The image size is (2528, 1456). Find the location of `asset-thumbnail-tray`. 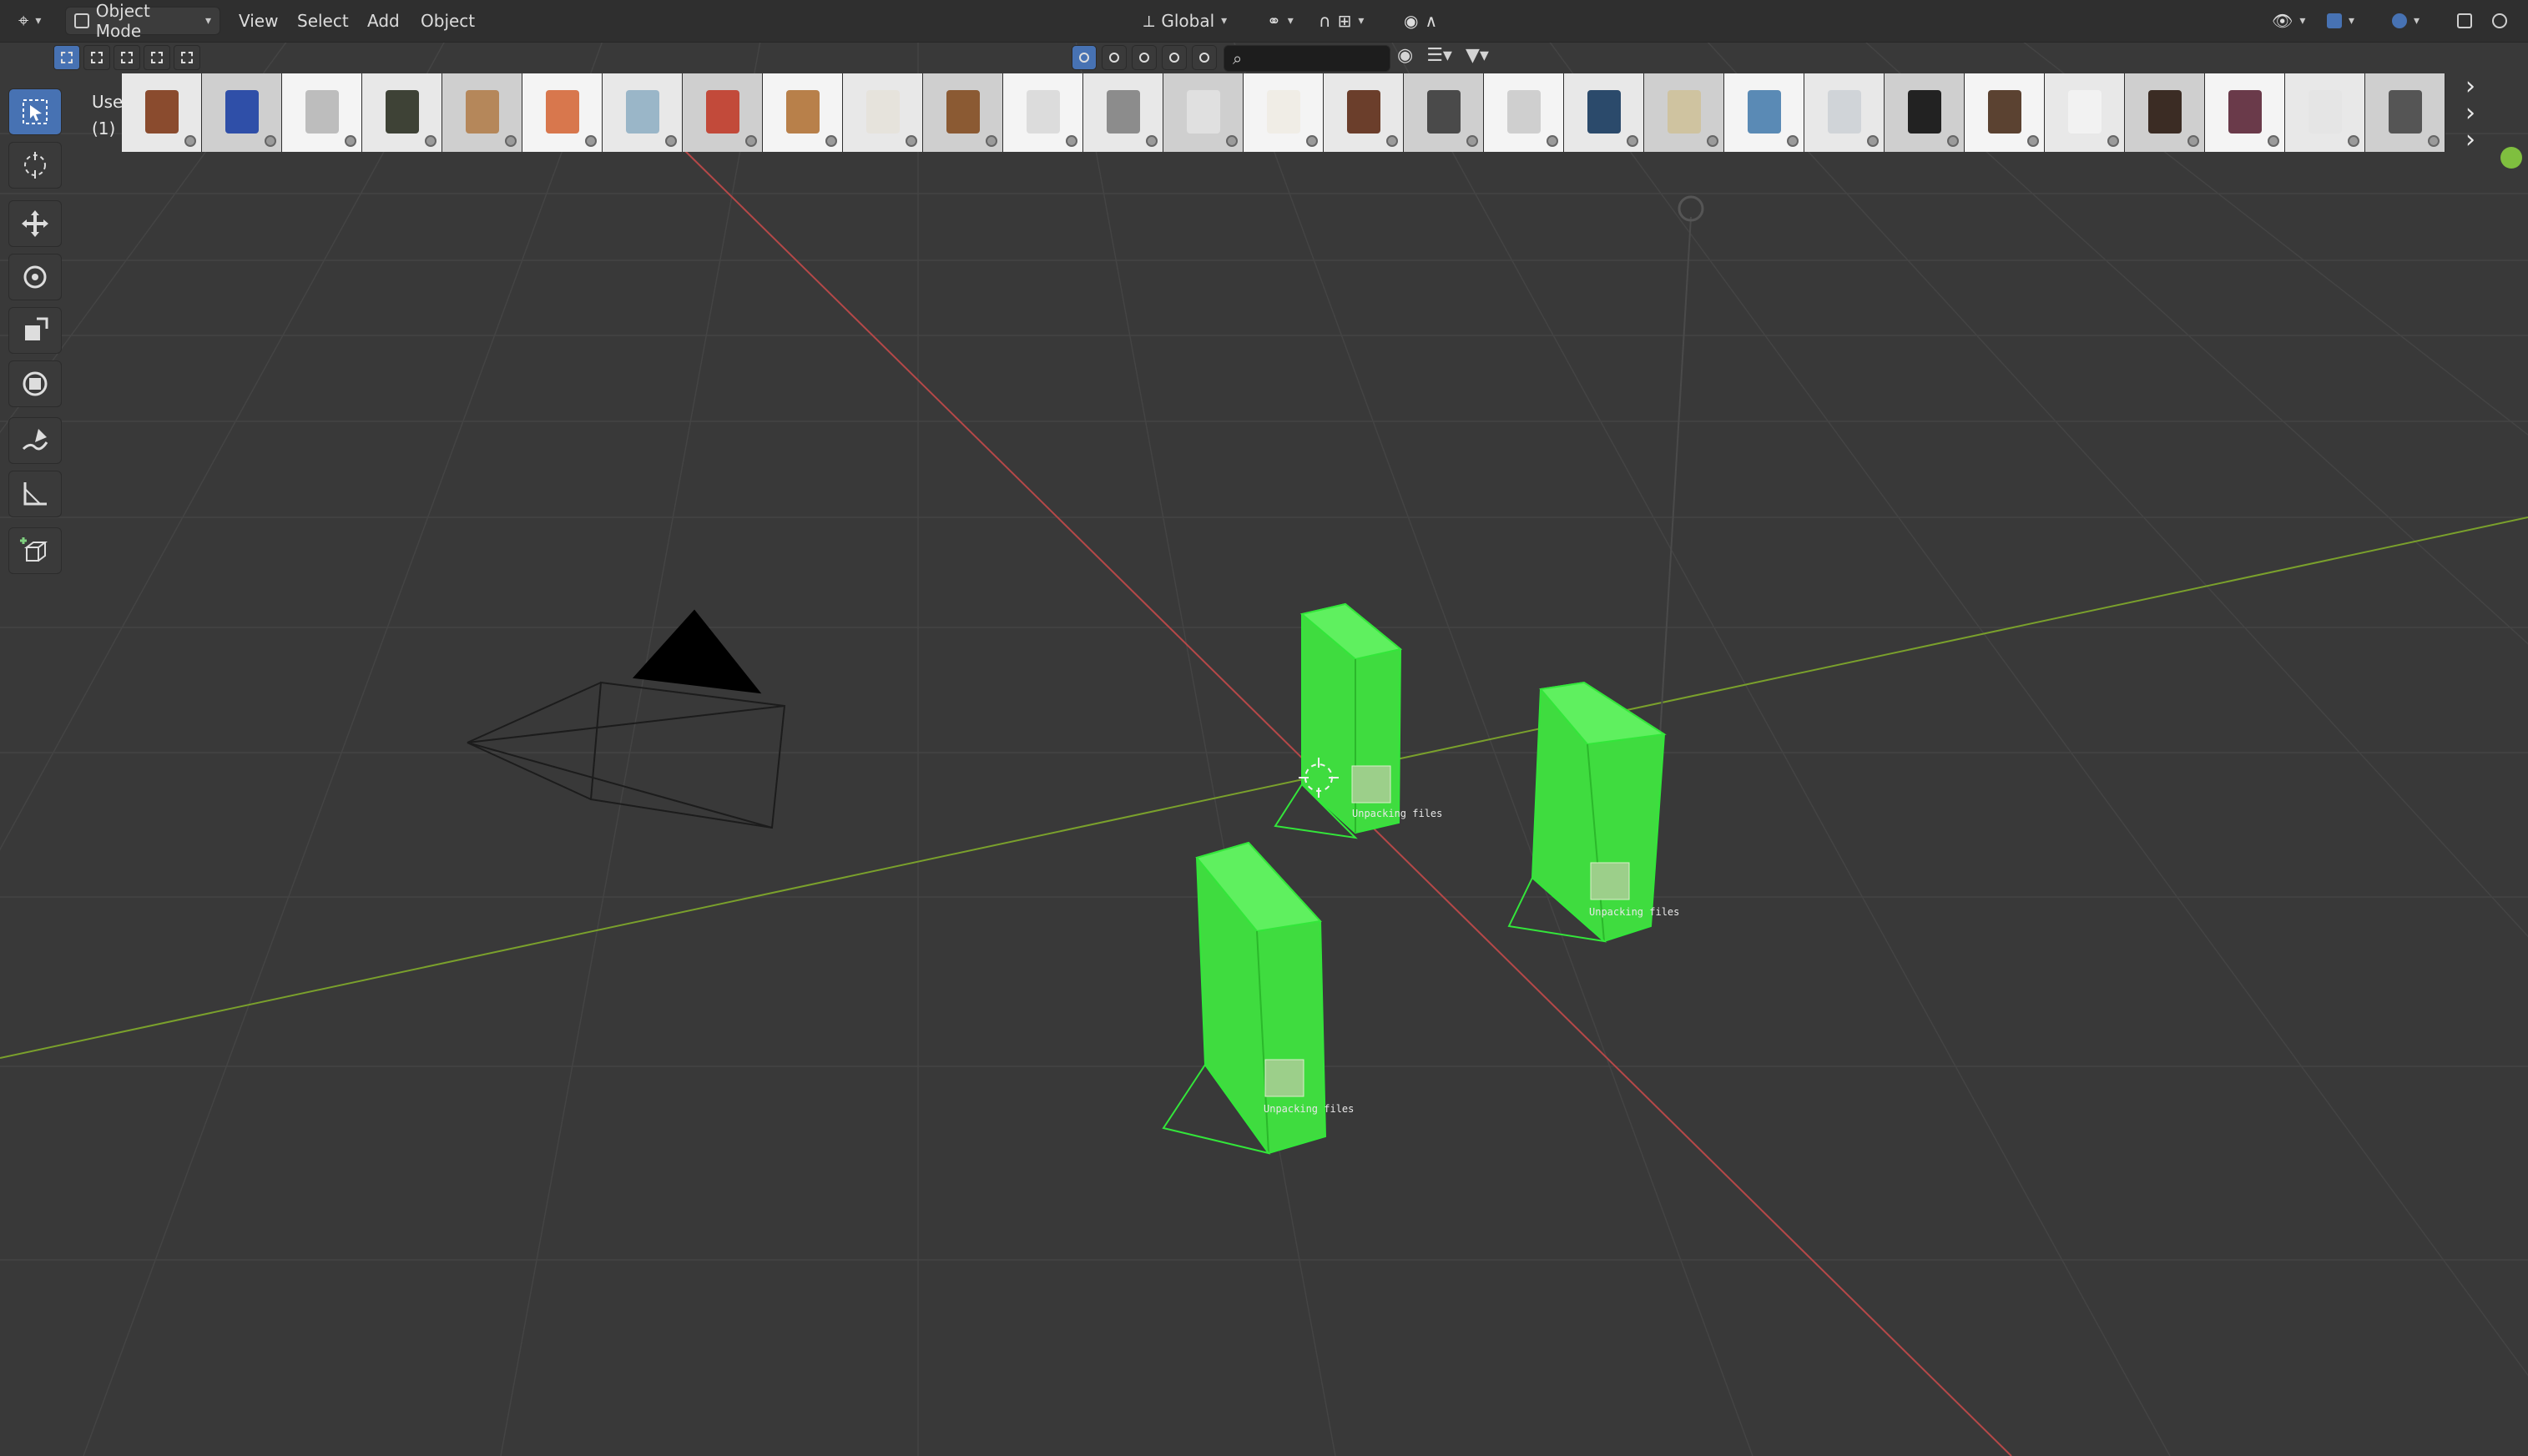

asset-thumbnail-tray is located at coordinates (1524, 112).